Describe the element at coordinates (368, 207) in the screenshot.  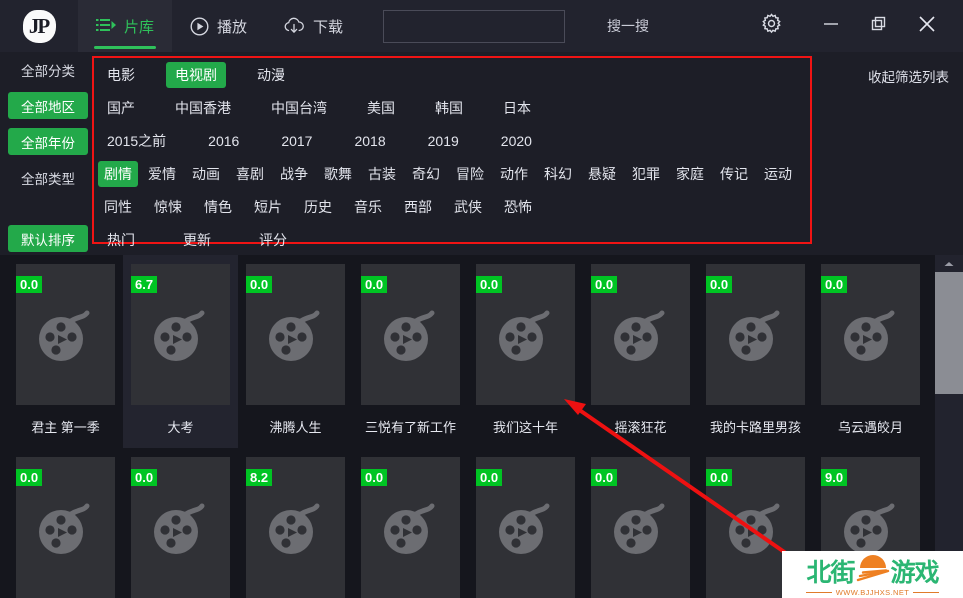
I see `filter-chip-music: 音乐` at that location.